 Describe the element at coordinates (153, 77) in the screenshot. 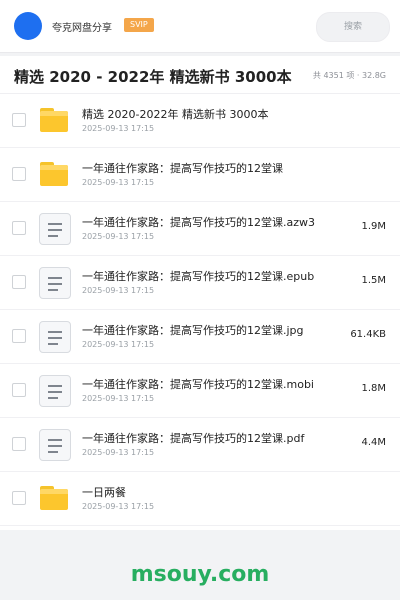

I see `page-title: 精选 2020 - 2022年 精选新书 3000本` at that location.